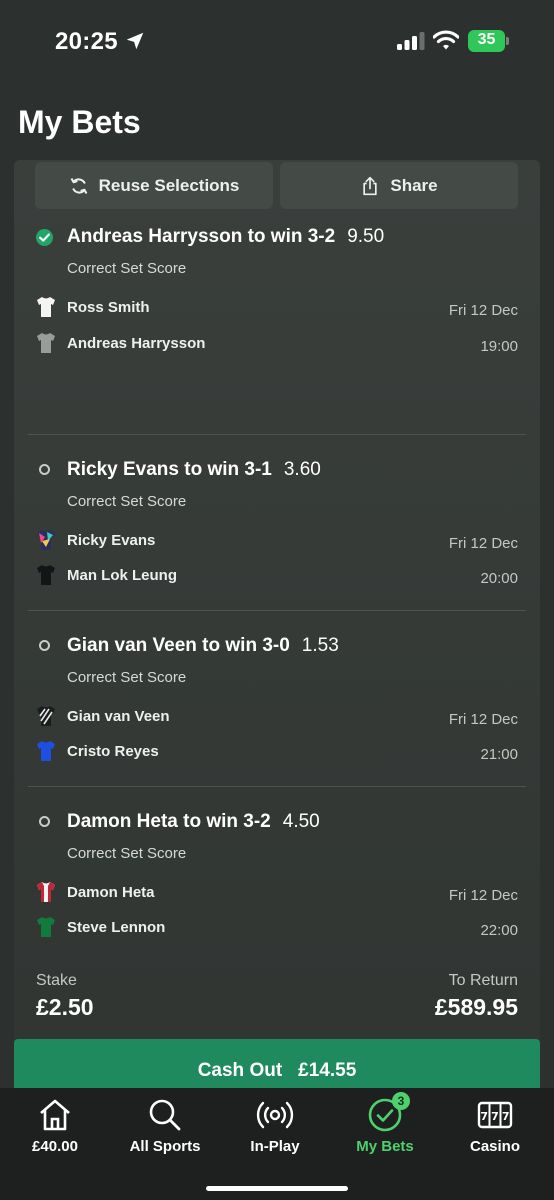 The width and height of the screenshot is (554, 1200). What do you see at coordinates (78, 185) in the screenshot?
I see `refresh-icon` at bounding box center [78, 185].